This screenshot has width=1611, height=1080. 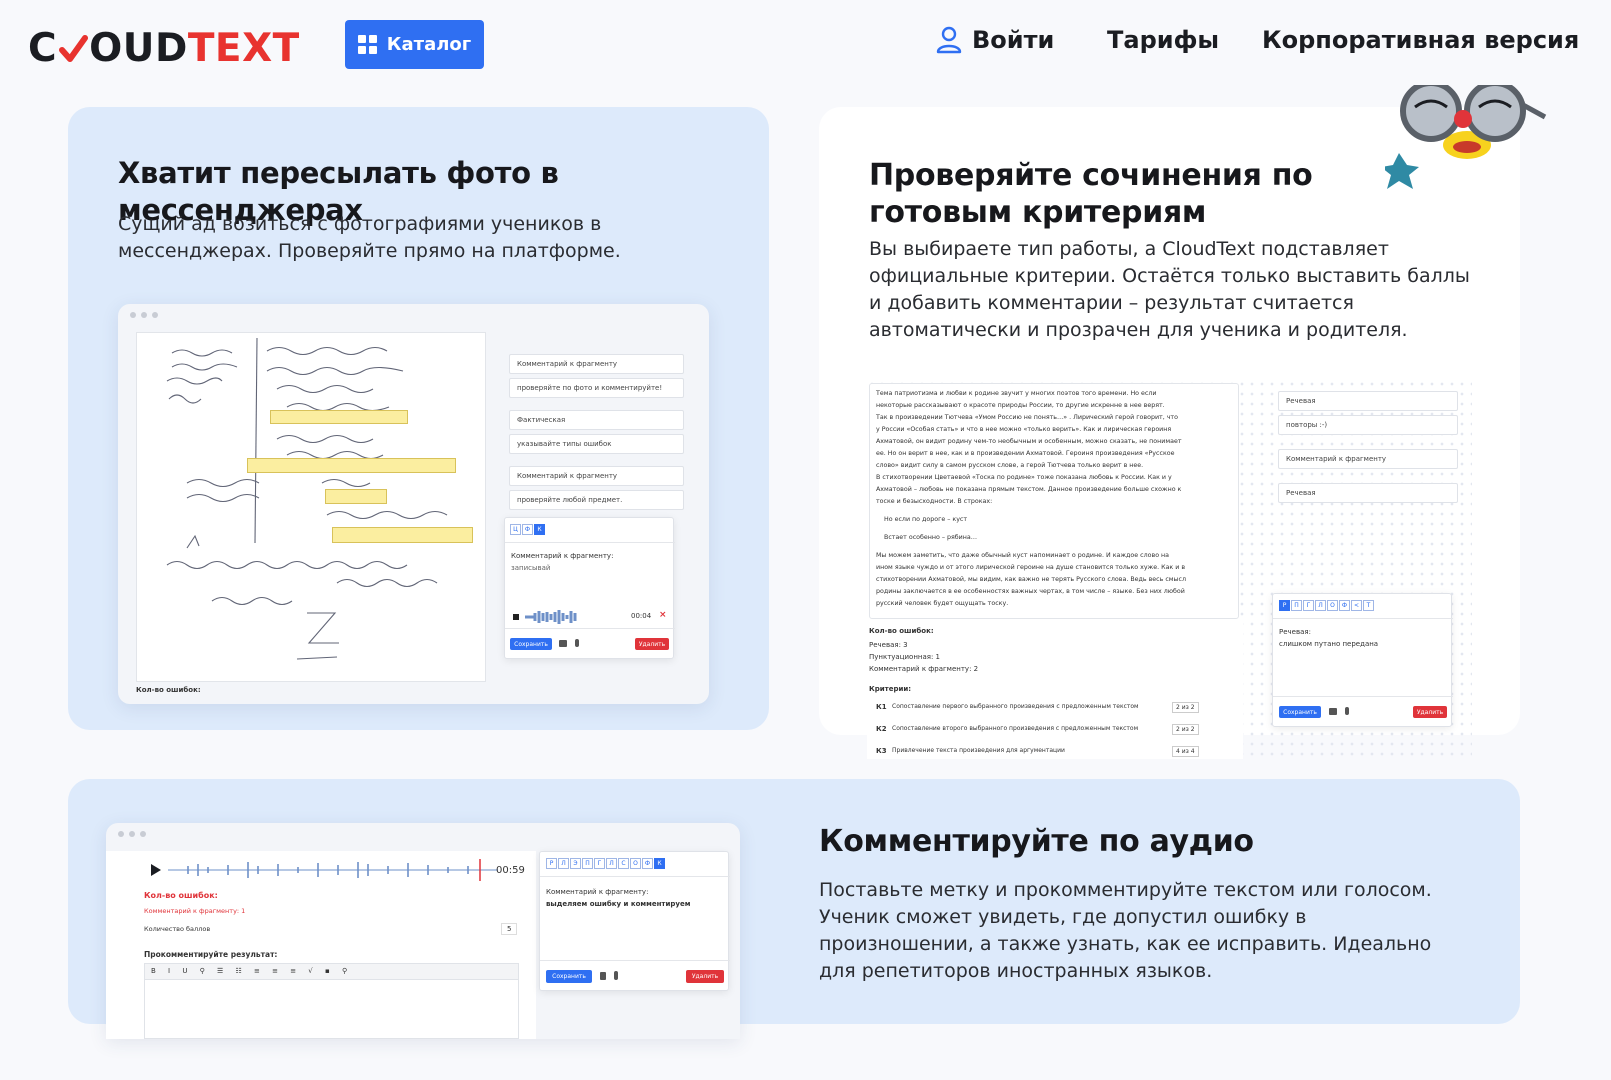 I want to click on fragment-comment-field: проверяйте по фото и комментируйте!, so click(x=596, y=388).